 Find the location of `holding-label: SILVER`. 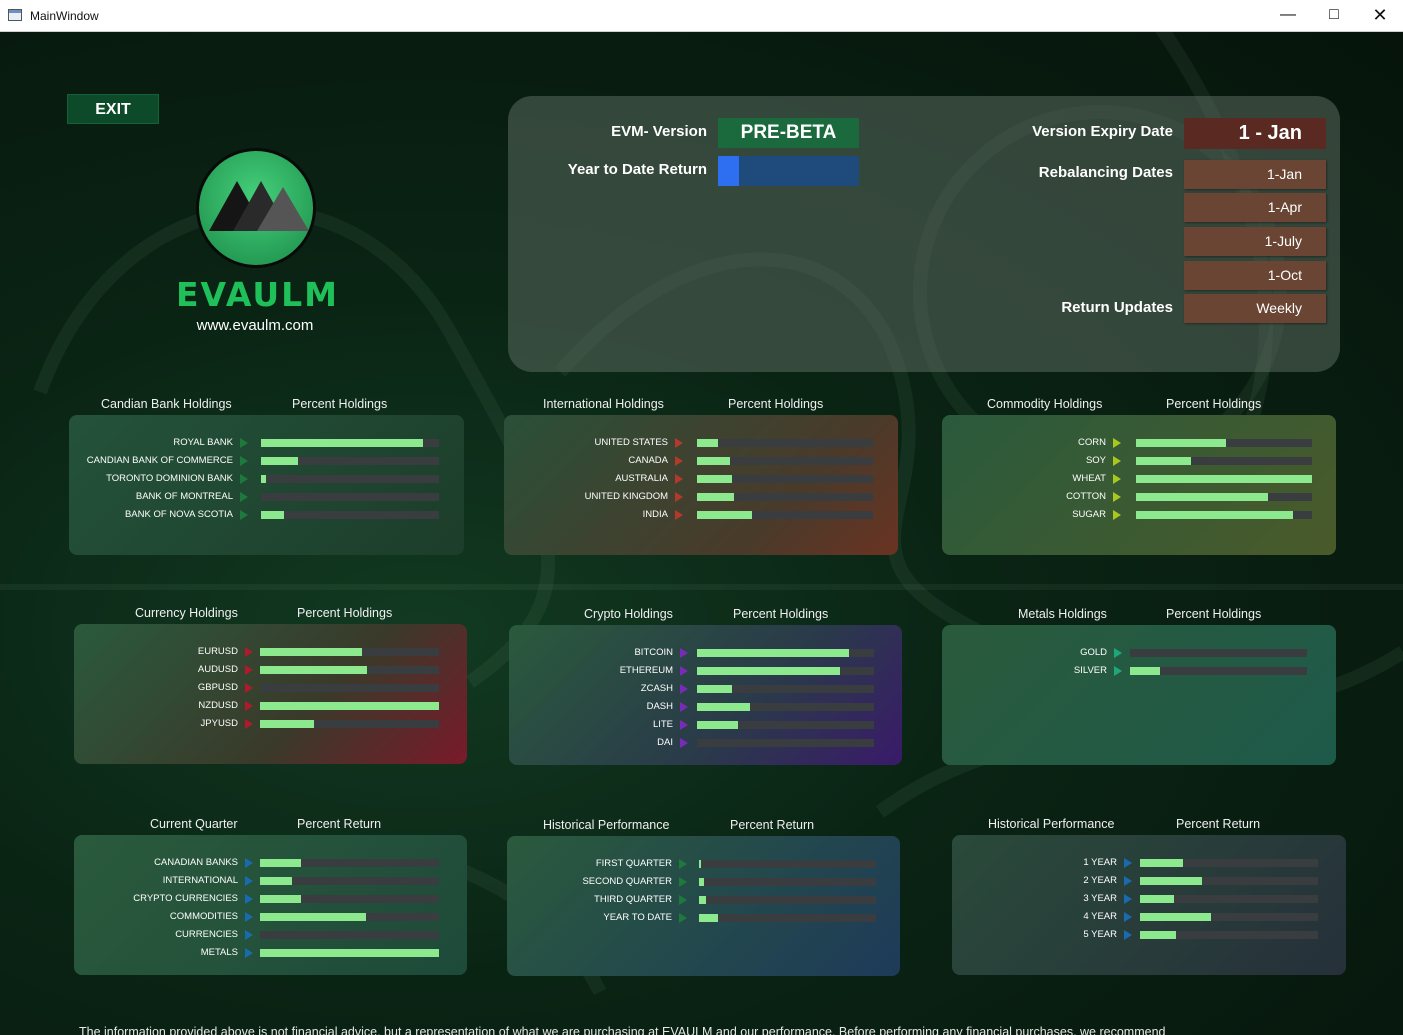

holding-label: SILVER is located at coordinates (1090, 670).